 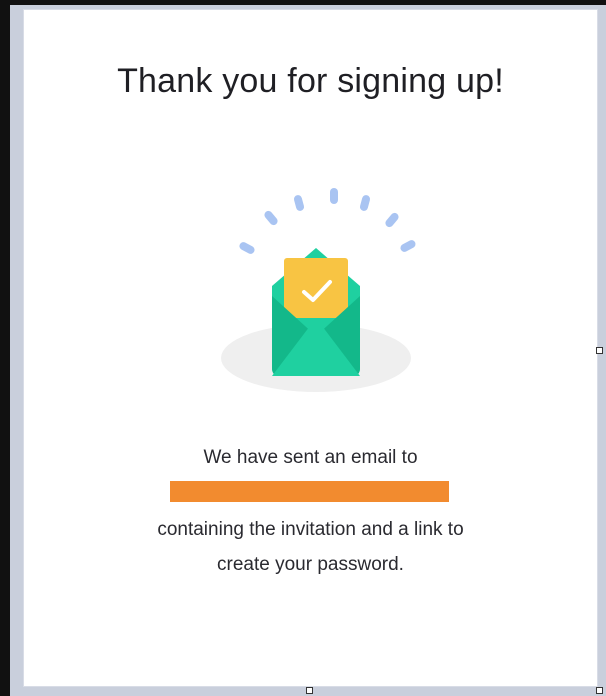 What do you see at coordinates (310, 529) in the screenshot?
I see `message-line-2: containing the invitation and a link to` at bounding box center [310, 529].